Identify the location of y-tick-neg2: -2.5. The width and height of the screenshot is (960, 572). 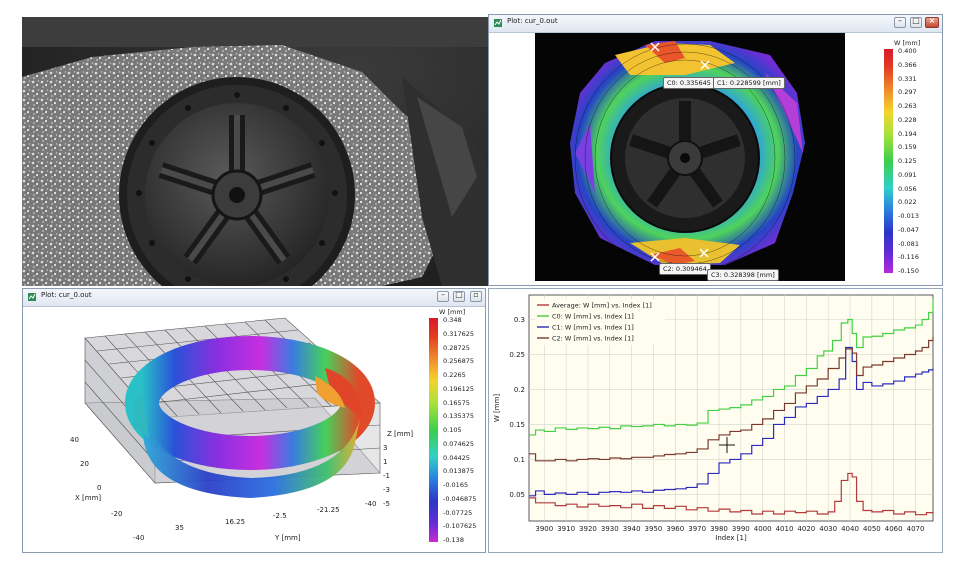
(280, 516).